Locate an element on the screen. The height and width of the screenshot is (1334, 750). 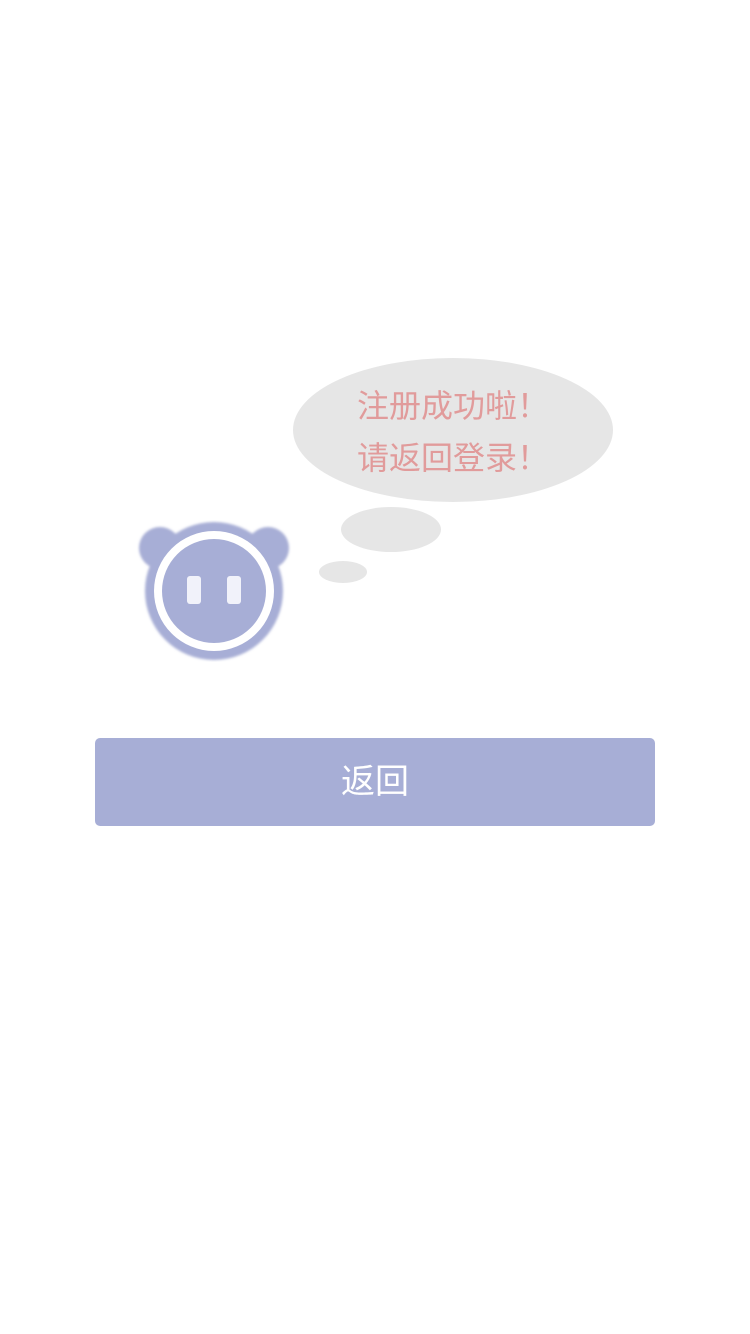
success-message-line-2: 请返回登录！ is located at coordinates (452, 458).